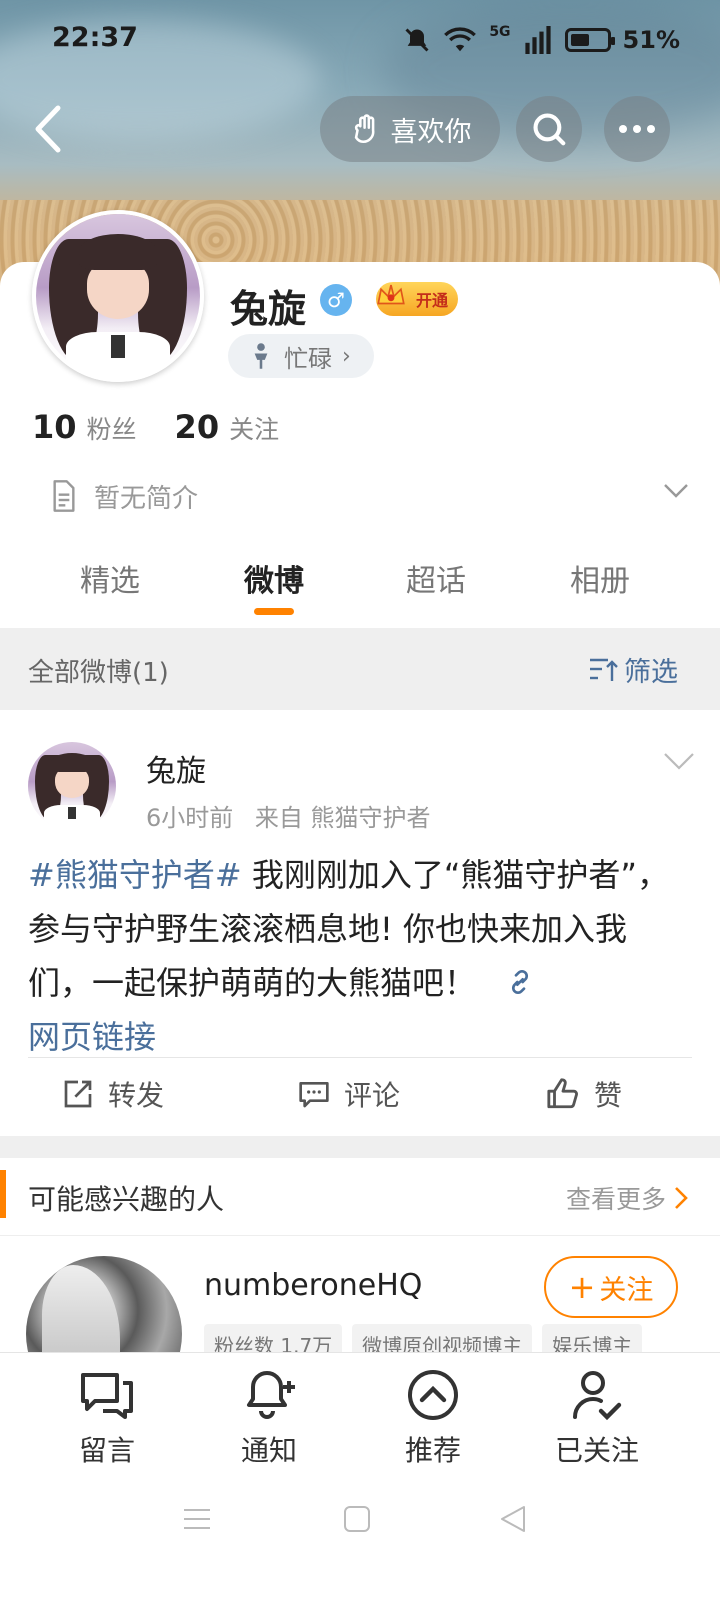 The width and height of the screenshot is (720, 1604). I want to click on like-label: 赞, so click(608, 1095).